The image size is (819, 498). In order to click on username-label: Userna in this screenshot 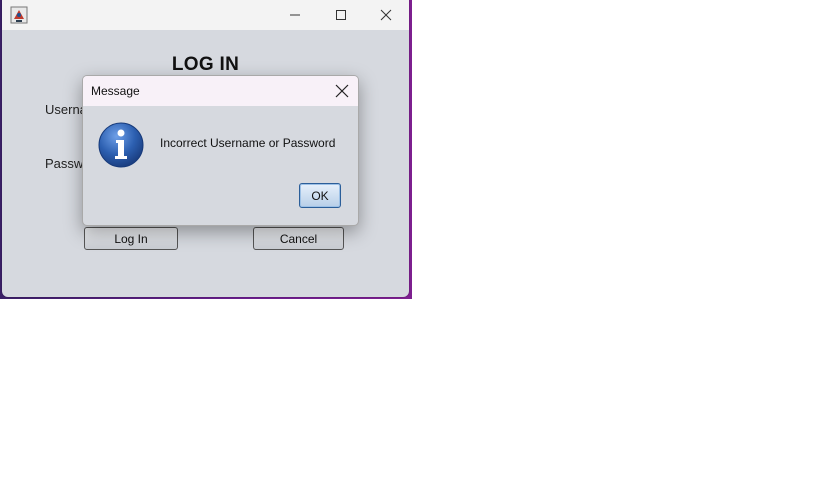, I will do `click(66, 109)`.